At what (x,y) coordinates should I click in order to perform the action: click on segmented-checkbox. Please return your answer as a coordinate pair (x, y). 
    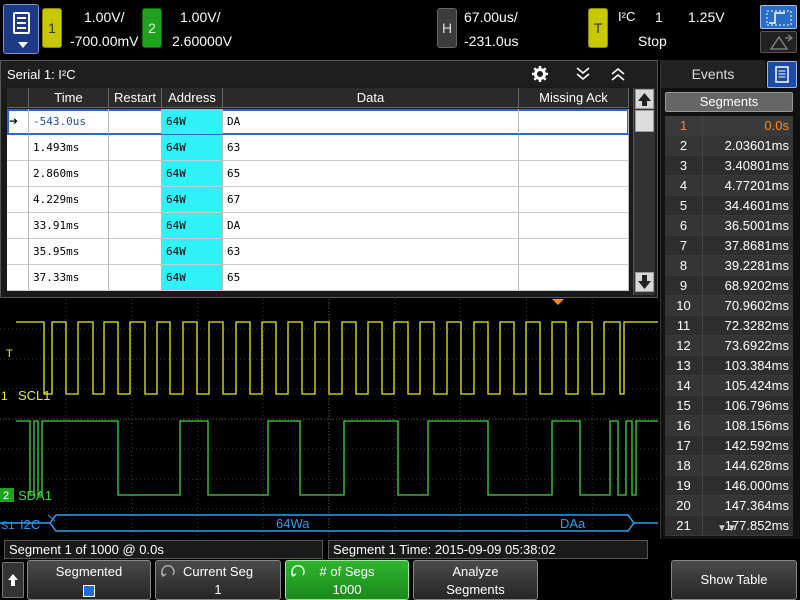
    Looking at the image, I should click on (89, 589).